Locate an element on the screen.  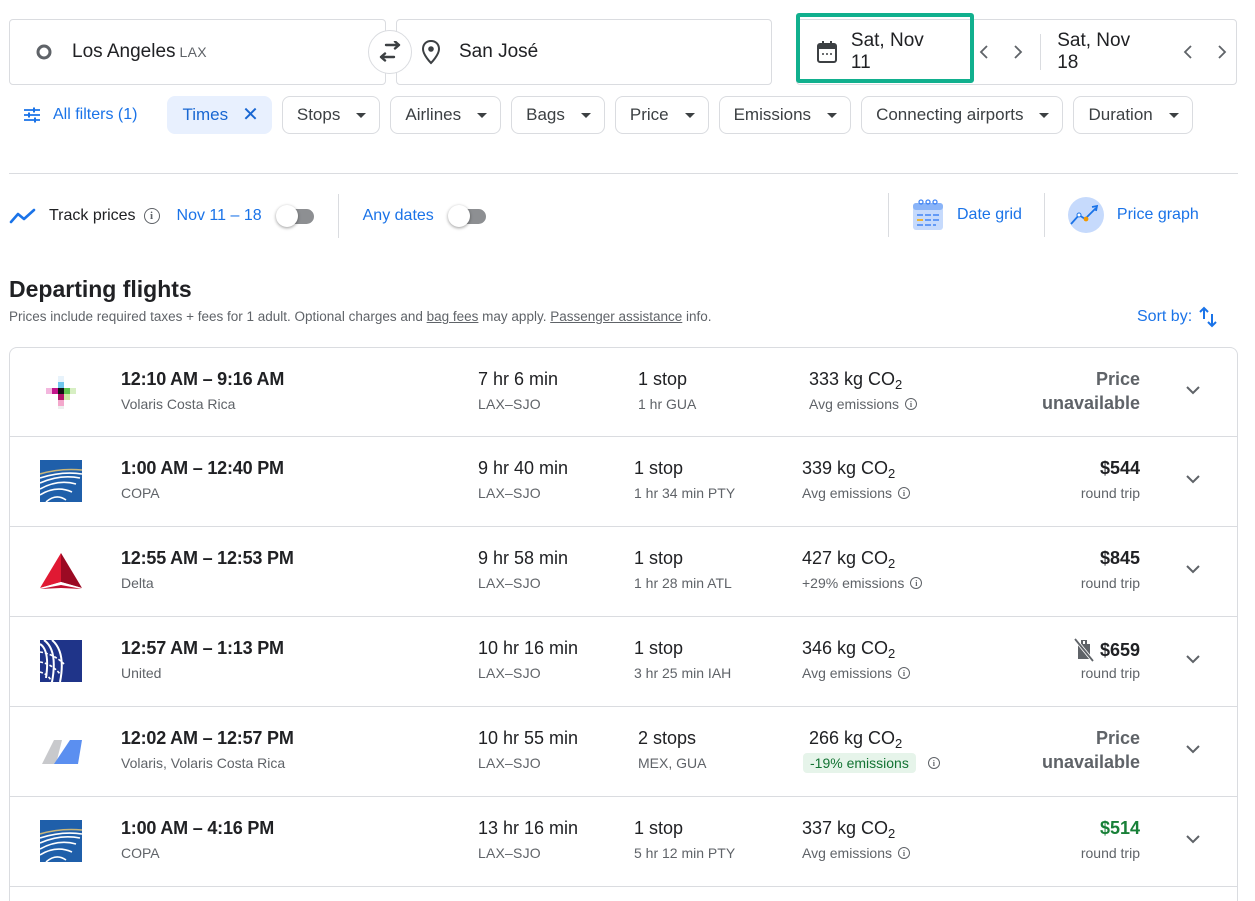
passenger-assistance-link: Passenger assistance is located at coordinates (616, 316).